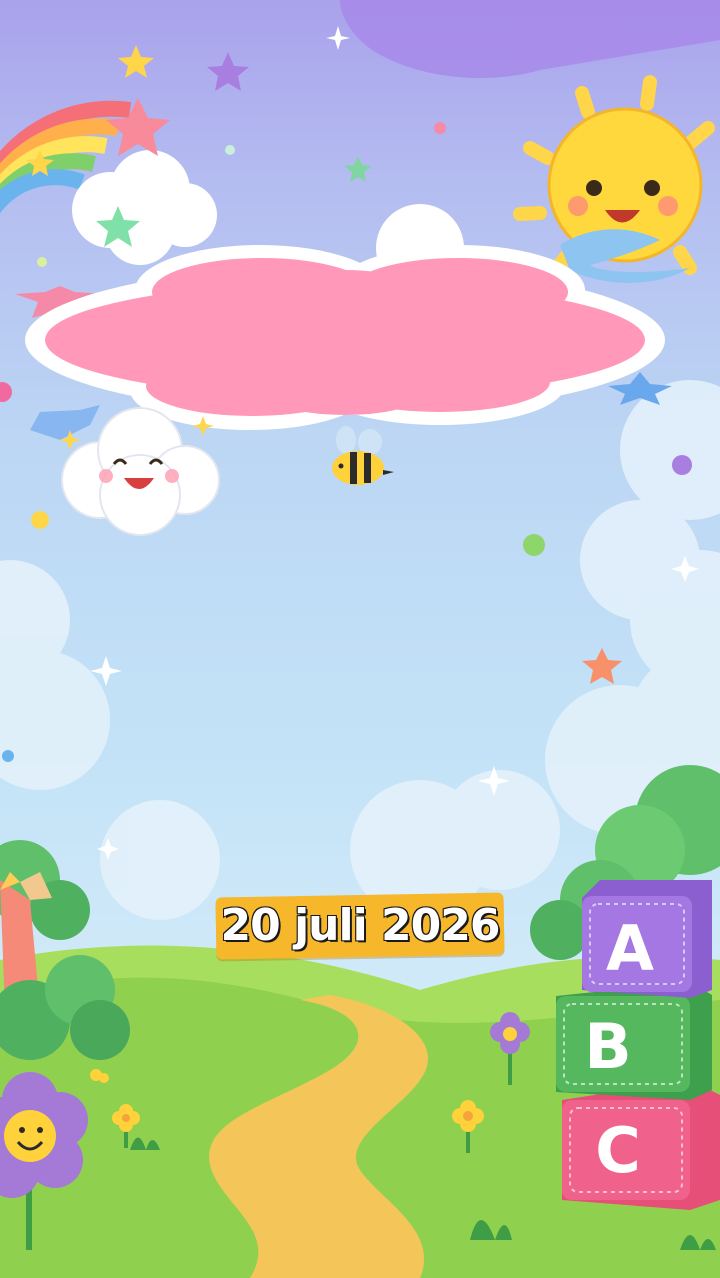 This screenshot has width=720, height=1278. I want to click on purple-sky-blob, so click(530, 39).